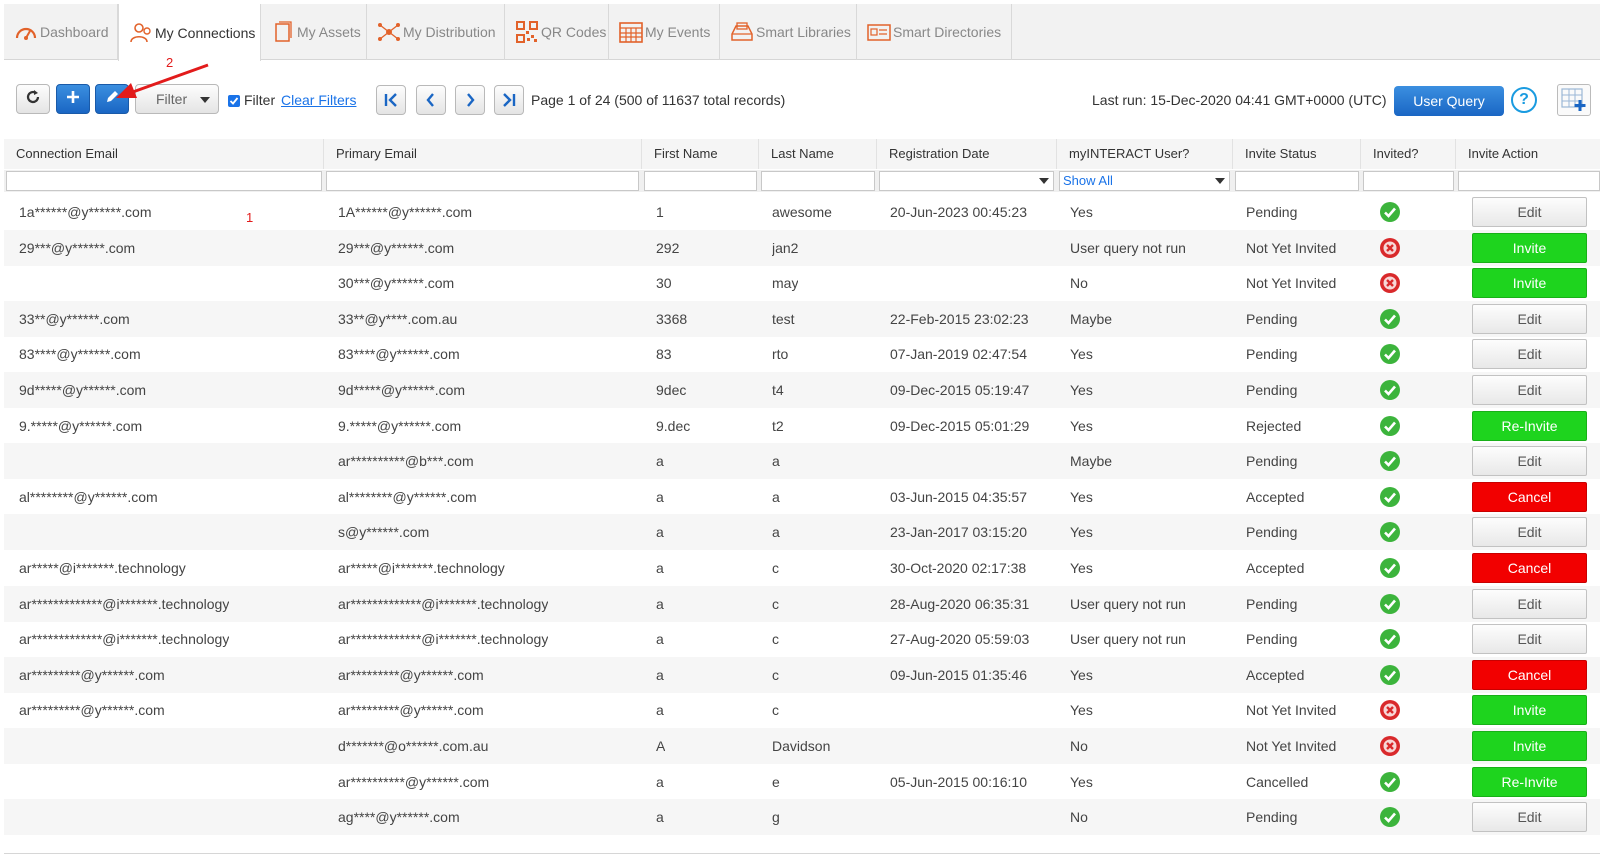 Image resolution: width=1600 pixels, height=865 pixels. I want to click on first-name-cell: 1, so click(660, 212).